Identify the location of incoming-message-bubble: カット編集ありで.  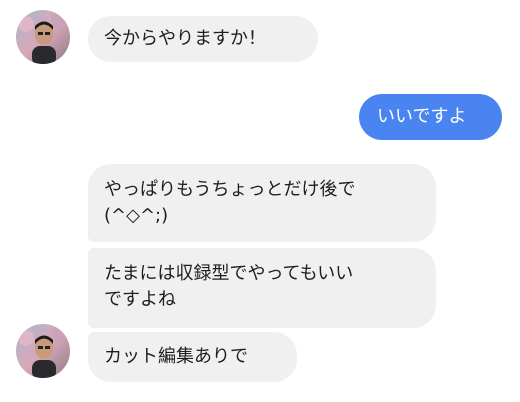
(192, 357).